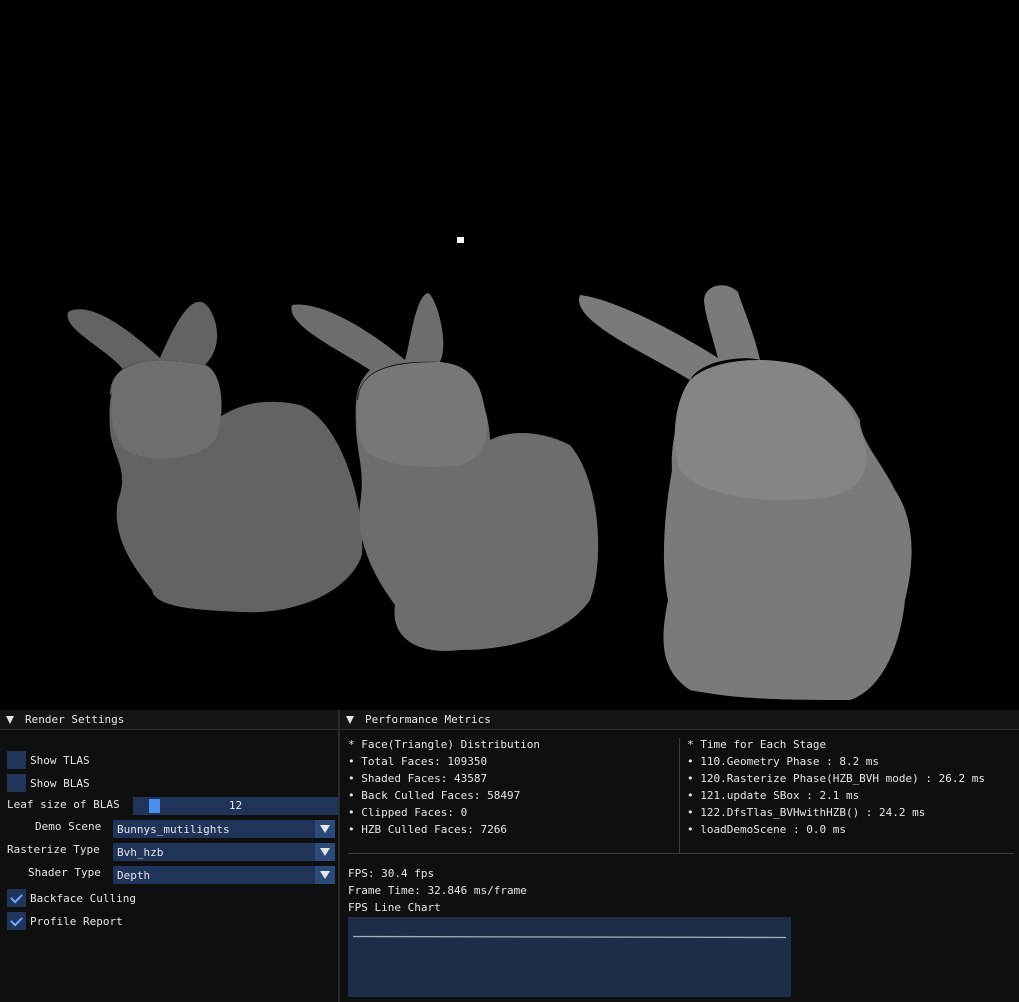  I want to click on demo-scene-combo: Bunnys_mutilights, so click(224, 829).